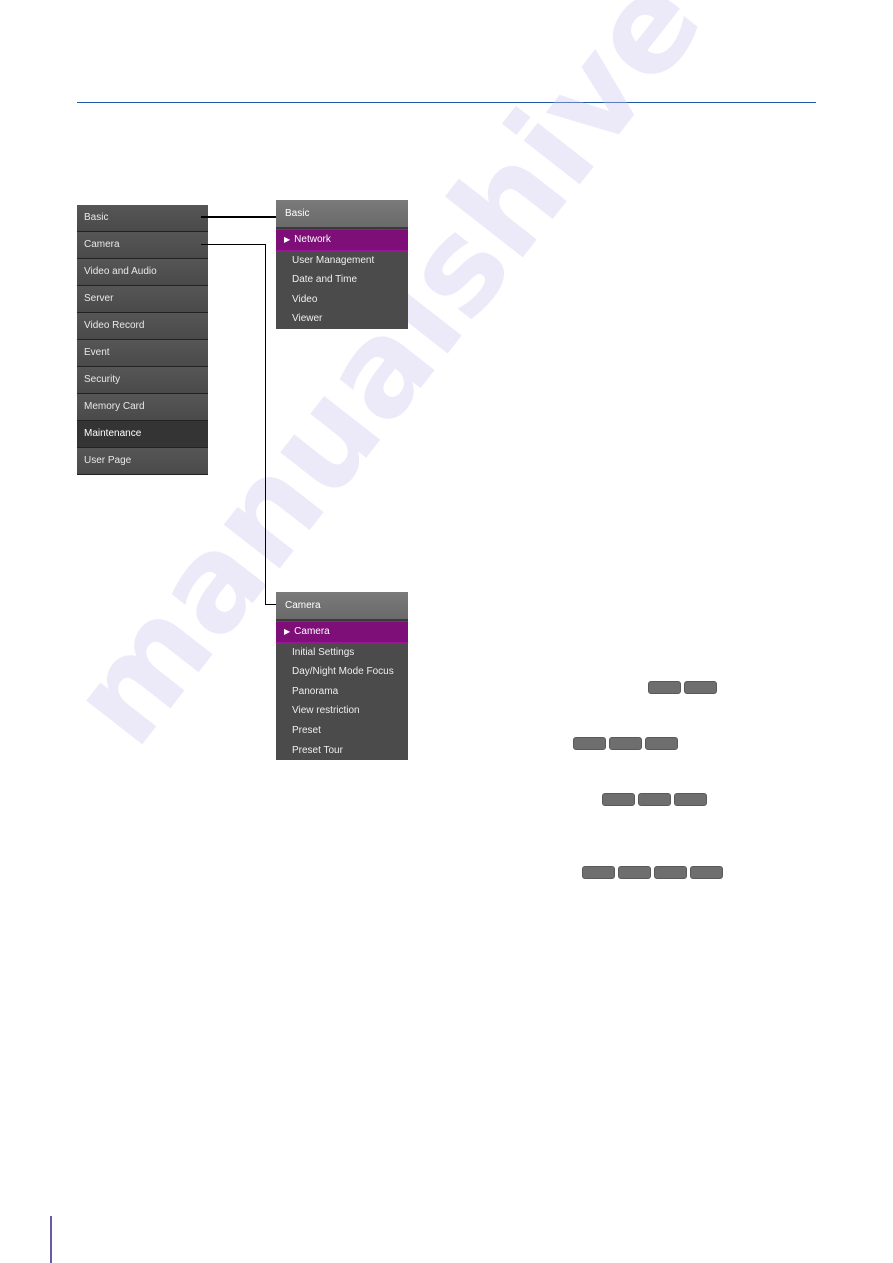 The image size is (893, 1263). I want to click on submenu-item-preset-tour: Preset Tour, so click(342, 750).